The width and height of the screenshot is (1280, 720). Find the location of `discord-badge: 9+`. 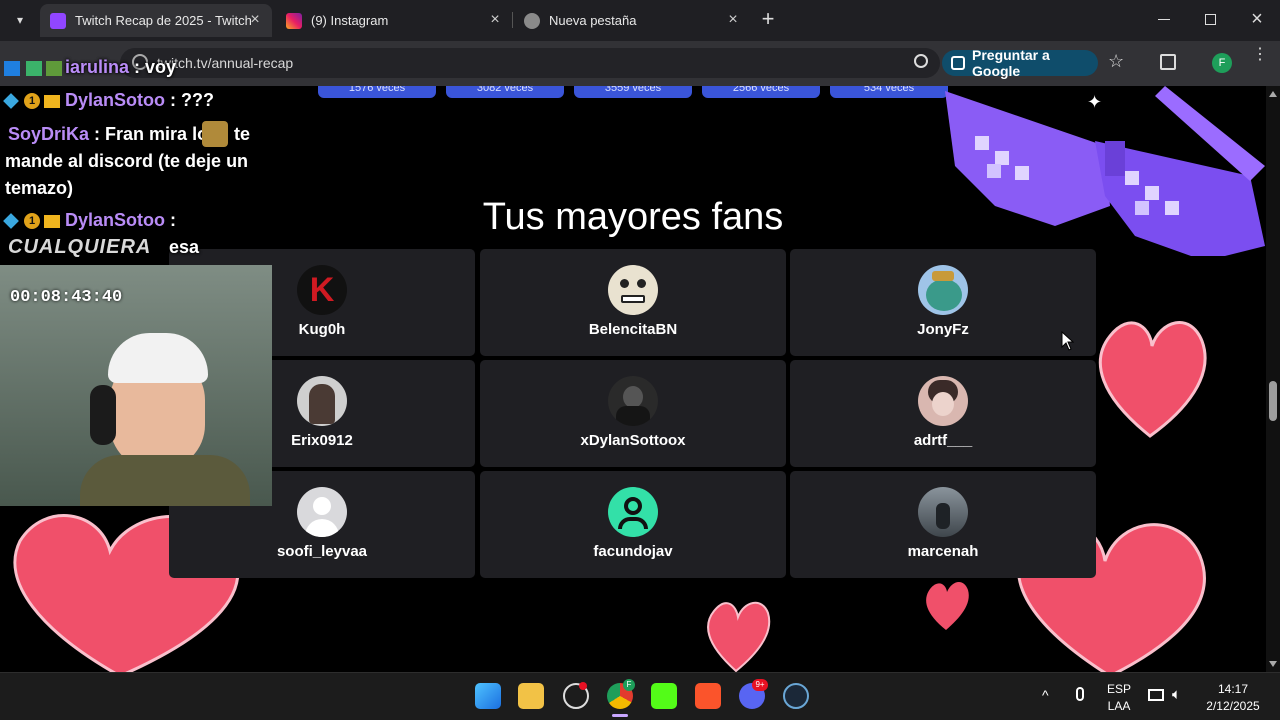

discord-badge: 9+ is located at coordinates (760, 685).